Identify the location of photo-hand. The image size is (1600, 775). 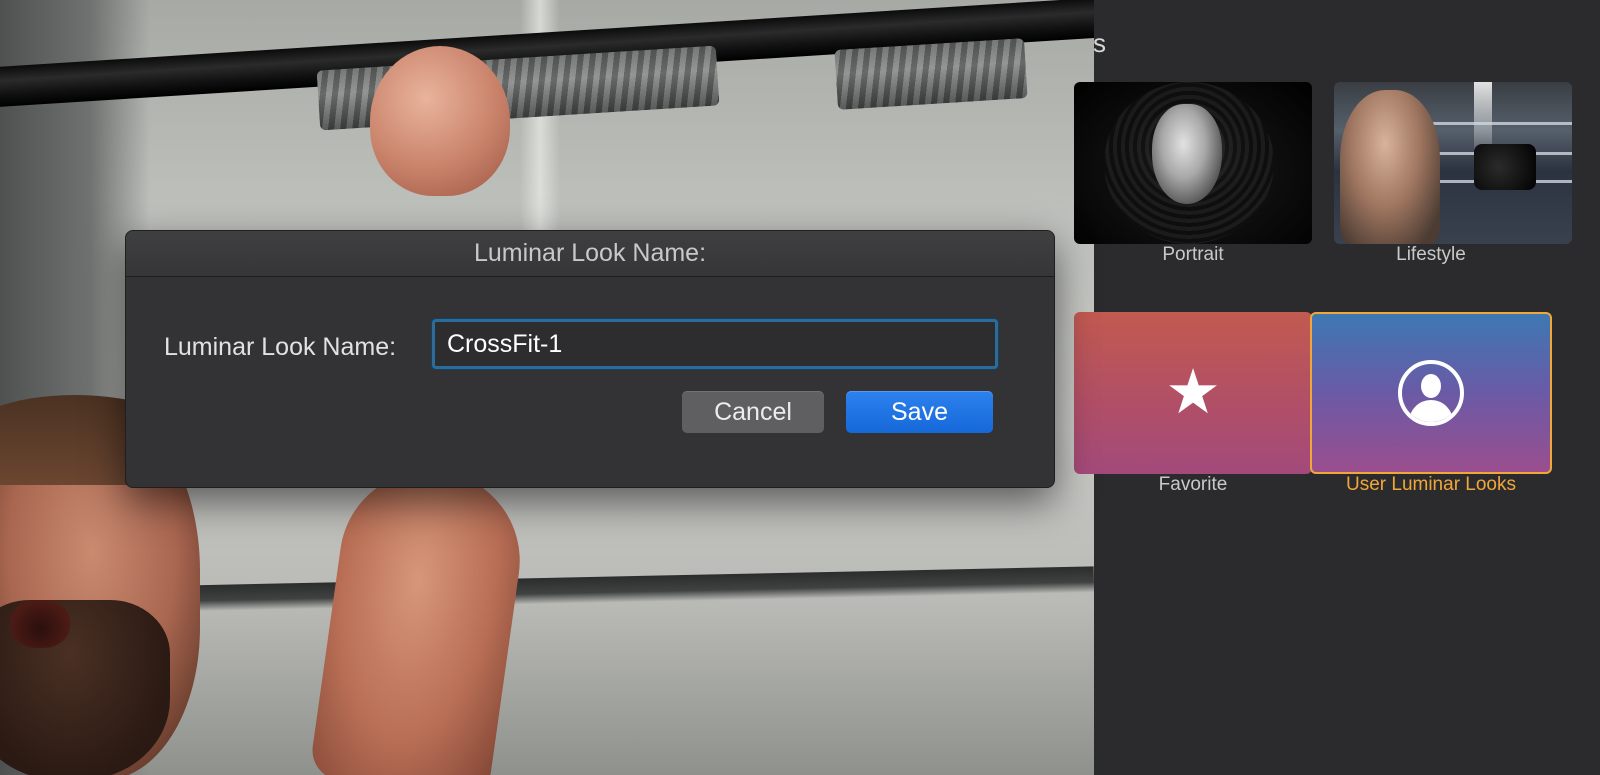
(440, 121).